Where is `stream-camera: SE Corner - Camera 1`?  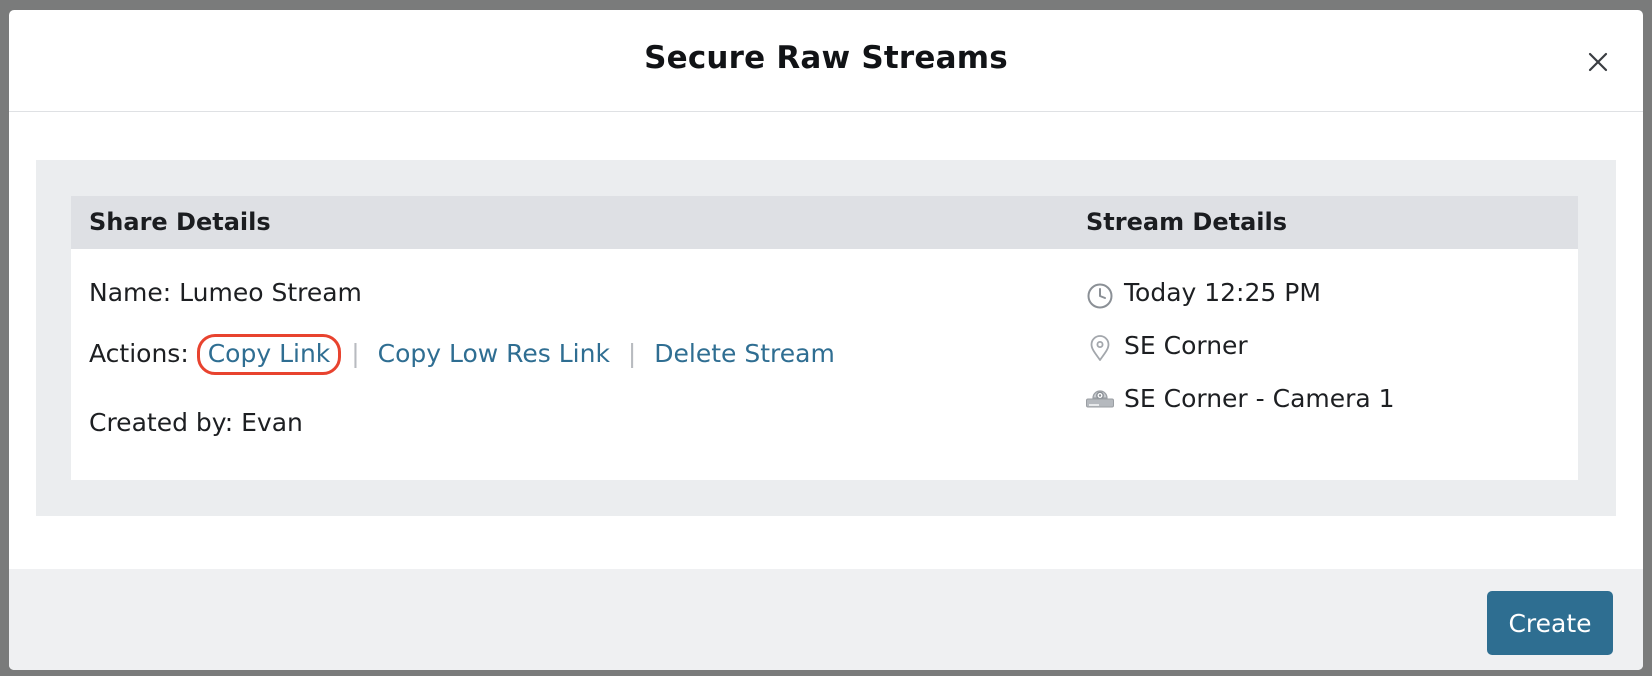
stream-camera: SE Corner - Camera 1 is located at coordinates (1259, 398).